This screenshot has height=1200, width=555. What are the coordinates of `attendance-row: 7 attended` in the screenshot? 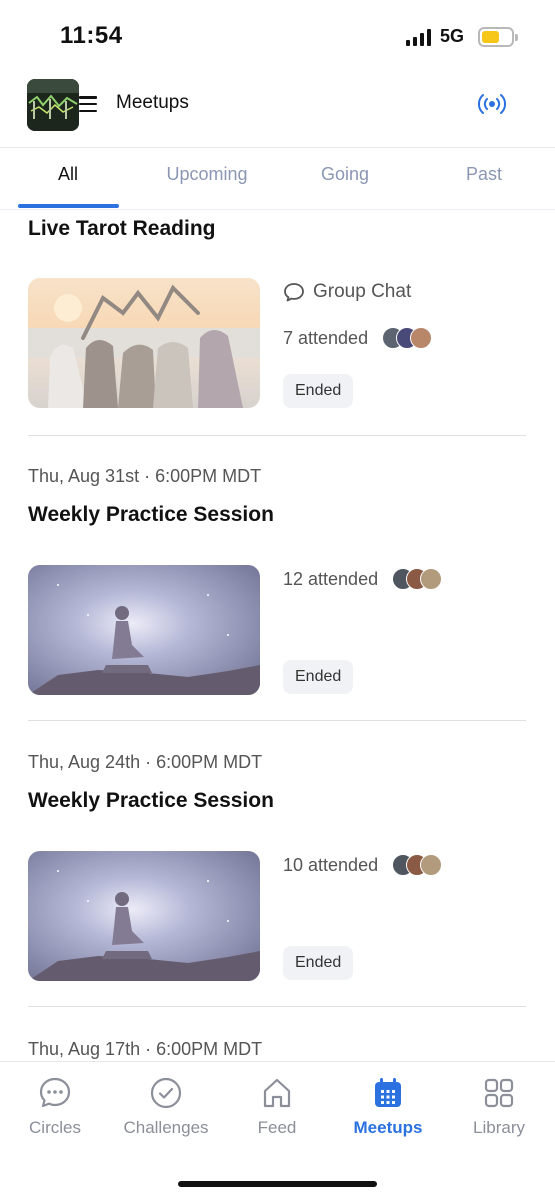 It's located at (358, 338).